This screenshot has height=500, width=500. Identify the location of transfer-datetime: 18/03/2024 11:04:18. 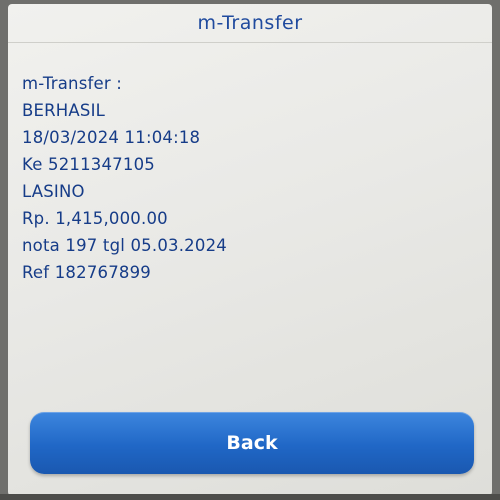
(111, 137).